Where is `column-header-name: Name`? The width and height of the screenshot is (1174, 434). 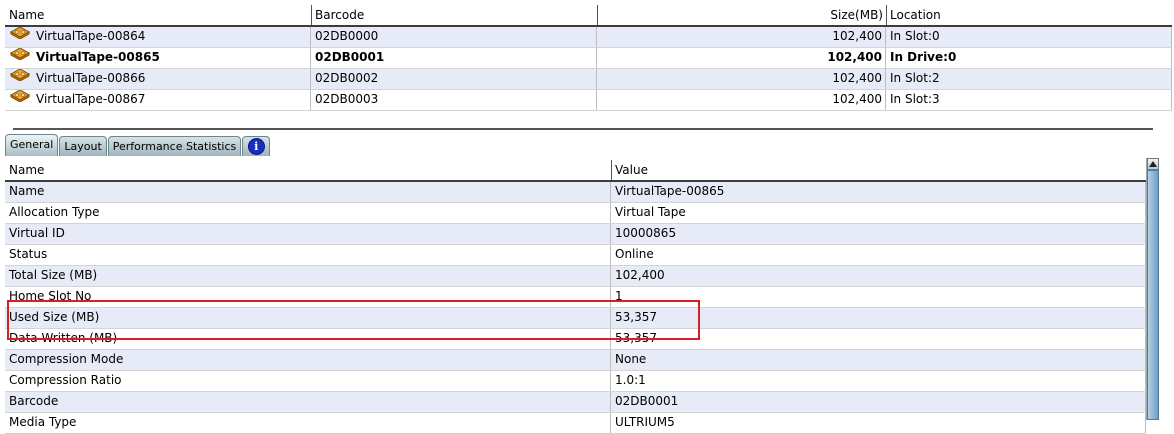
column-header-name: Name is located at coordinates (158, 15).